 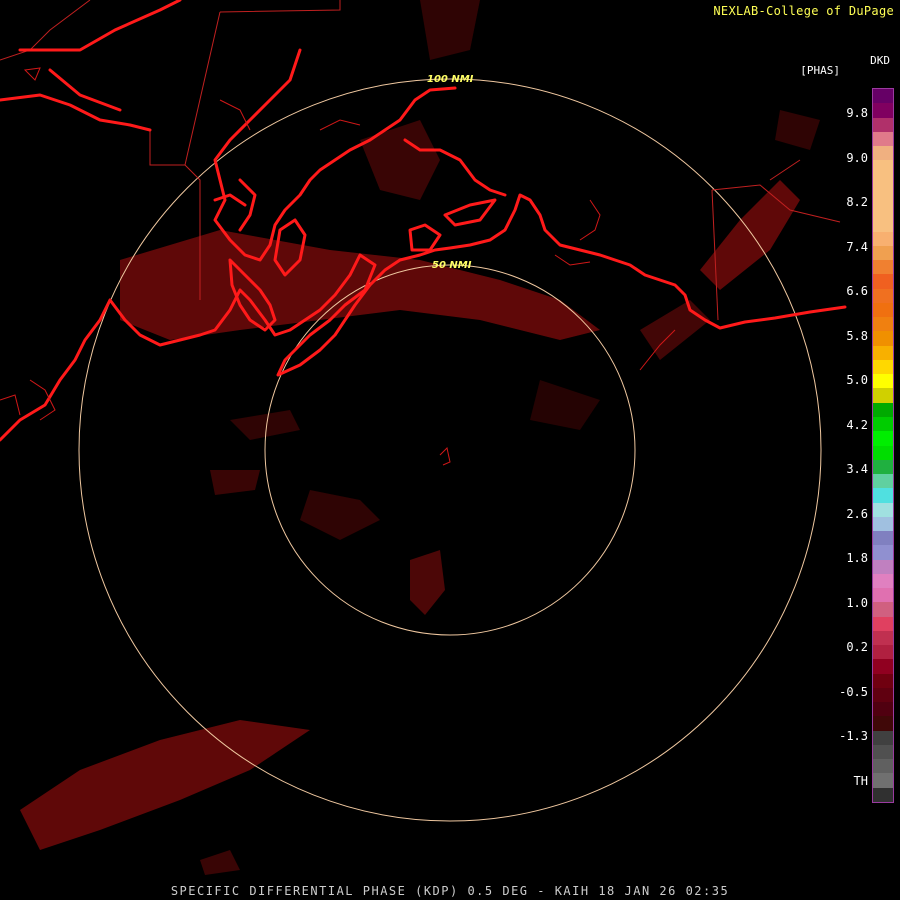 What do you see at coordinates (860, 780) in the screenshot?
I see `legend-tick-label: TH` at bounding box center [860, 780].